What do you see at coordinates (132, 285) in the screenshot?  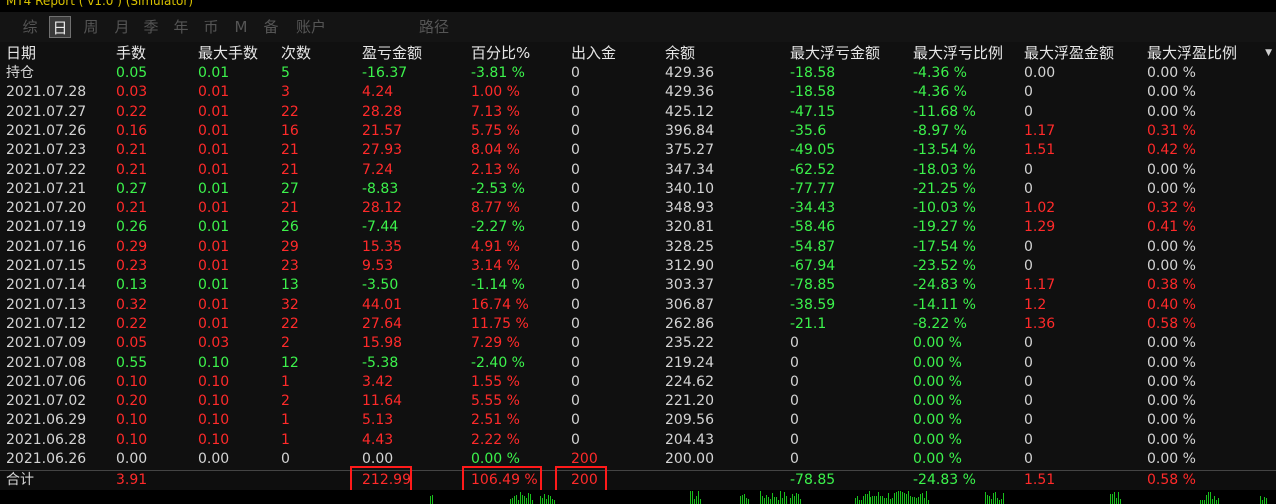 I see `table-cell: 0.13` at bounding box center [132, 285].